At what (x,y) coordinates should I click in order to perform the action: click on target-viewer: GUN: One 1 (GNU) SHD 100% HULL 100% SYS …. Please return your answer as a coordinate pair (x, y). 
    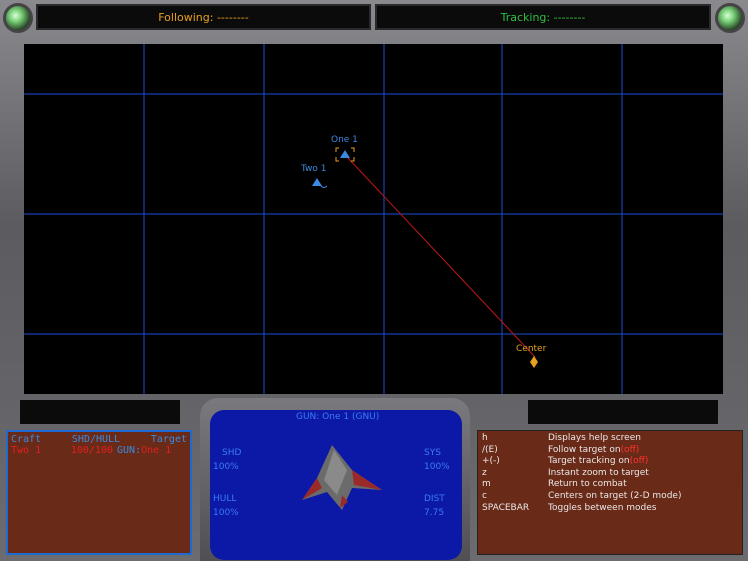
    Looking at the image, I should click on (336, 485).